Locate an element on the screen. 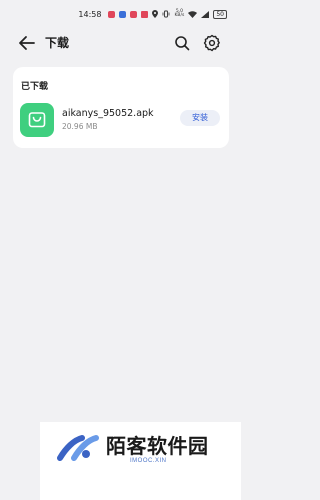 The image size is (320, 500). wifi-icon is located at coordinates (193, 14).